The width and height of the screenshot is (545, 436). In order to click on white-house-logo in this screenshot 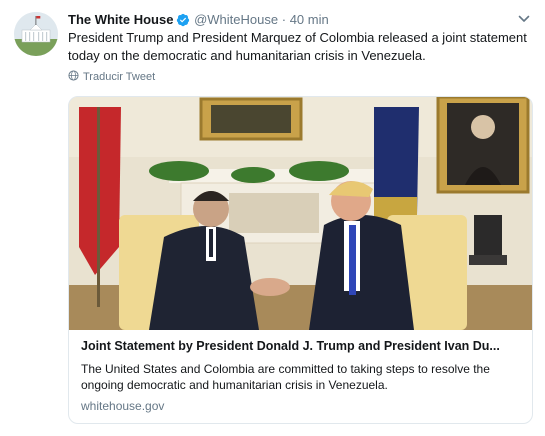, I will do `click(36, 34)`.